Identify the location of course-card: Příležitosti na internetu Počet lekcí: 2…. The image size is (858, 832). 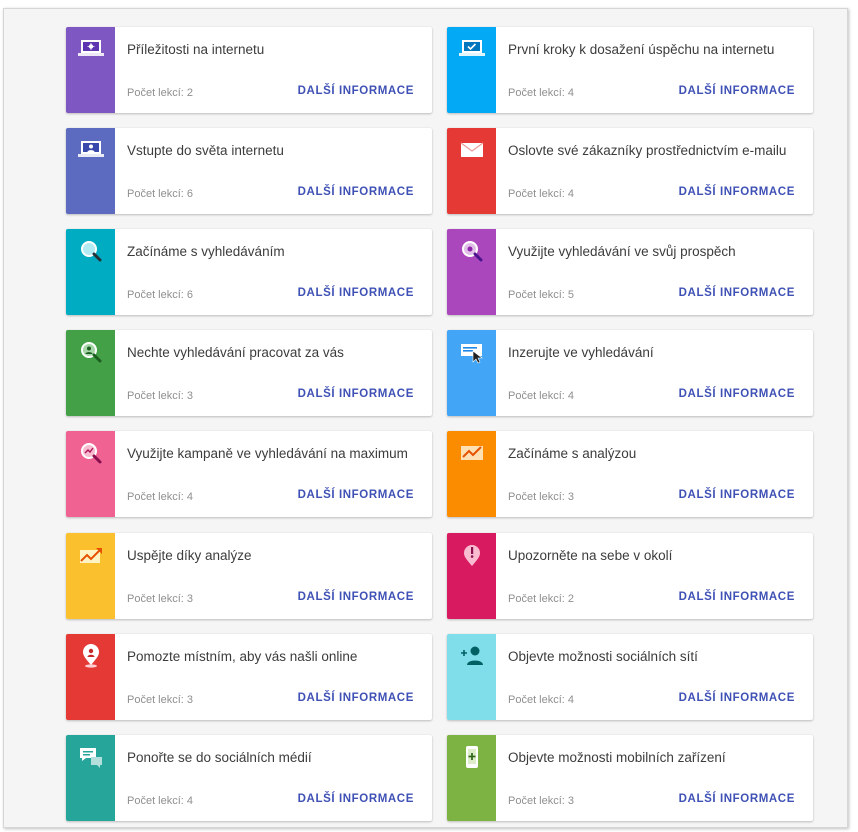
(249, 70).